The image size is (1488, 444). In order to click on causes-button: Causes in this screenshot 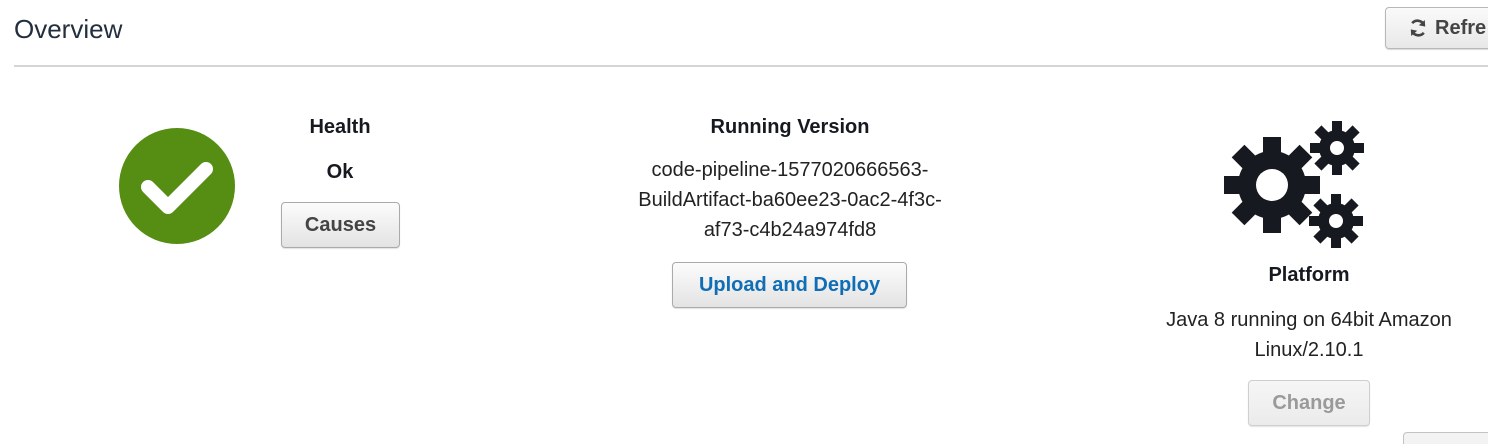, I will do `click(340, 225)`.